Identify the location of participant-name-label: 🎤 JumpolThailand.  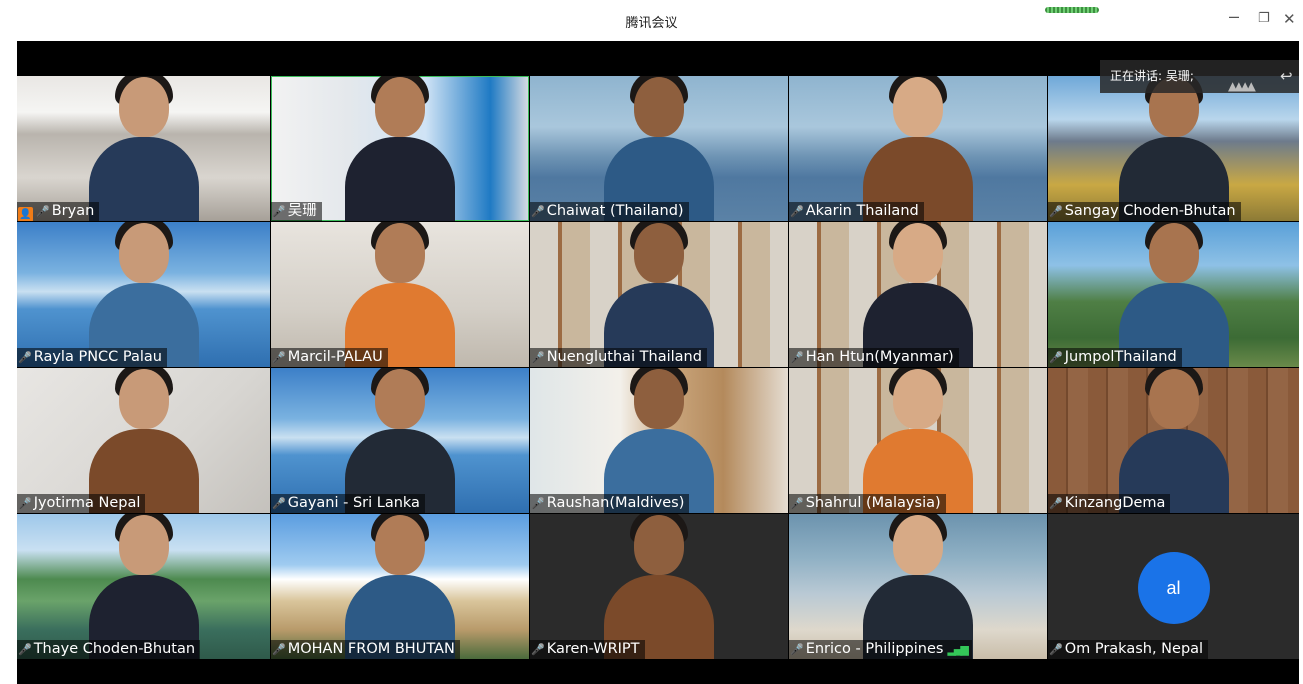
(1115, 357).